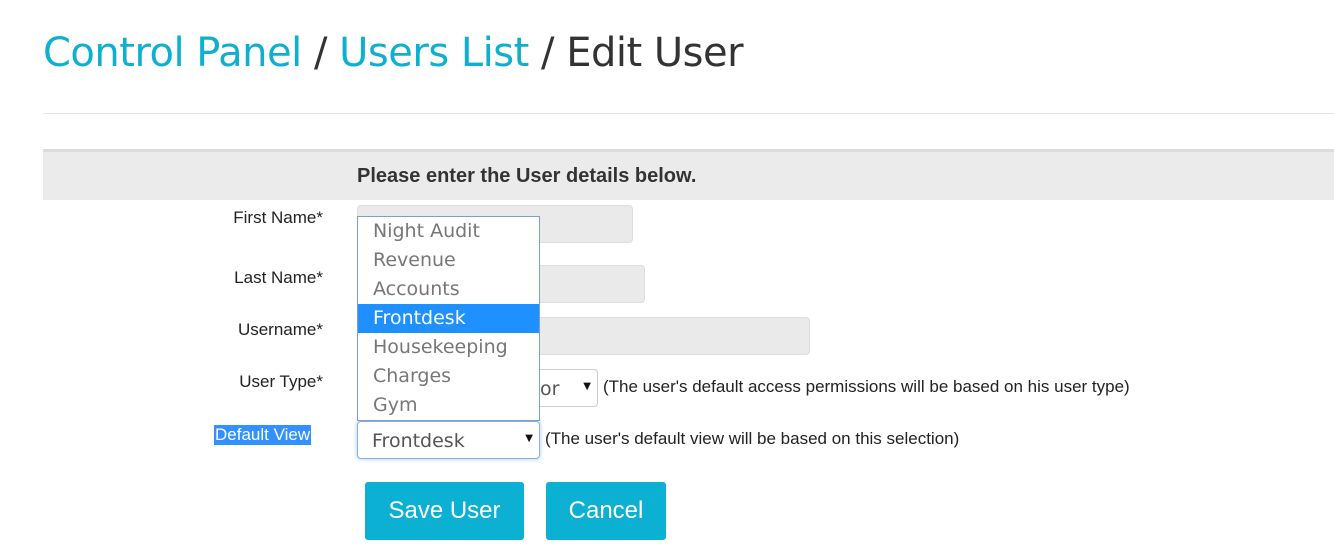  I want to click on form-heading: Please enter the User details below., so click(527, 176).